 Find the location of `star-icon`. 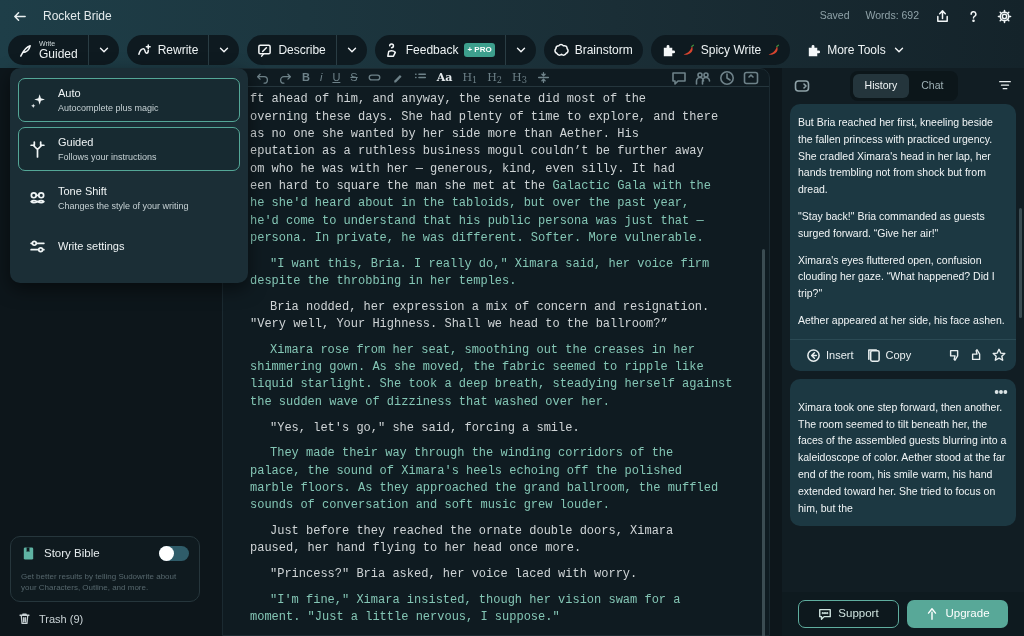

star-icon is located at coordinates (999, 355).